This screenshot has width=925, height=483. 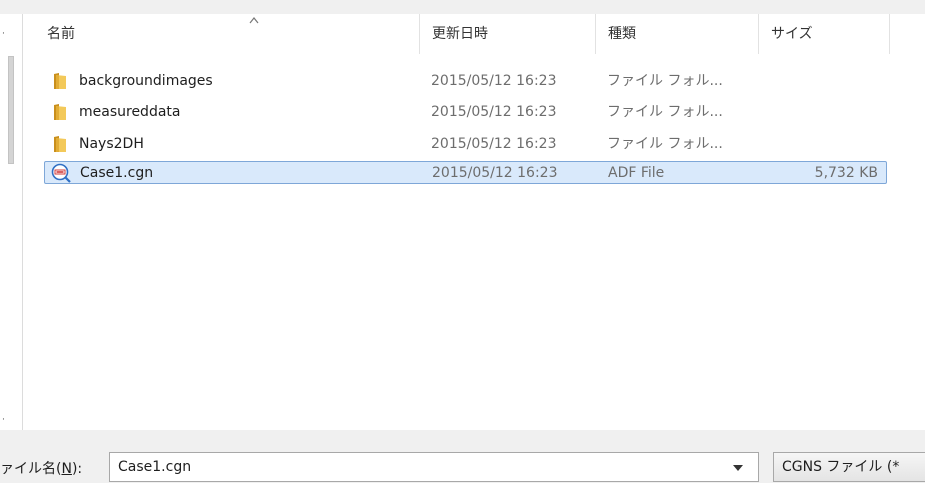 What do you see at coordinates (792, 34) in the screenshot?
I see `column-header-size: サイズ` at bounding box center [792, 34].